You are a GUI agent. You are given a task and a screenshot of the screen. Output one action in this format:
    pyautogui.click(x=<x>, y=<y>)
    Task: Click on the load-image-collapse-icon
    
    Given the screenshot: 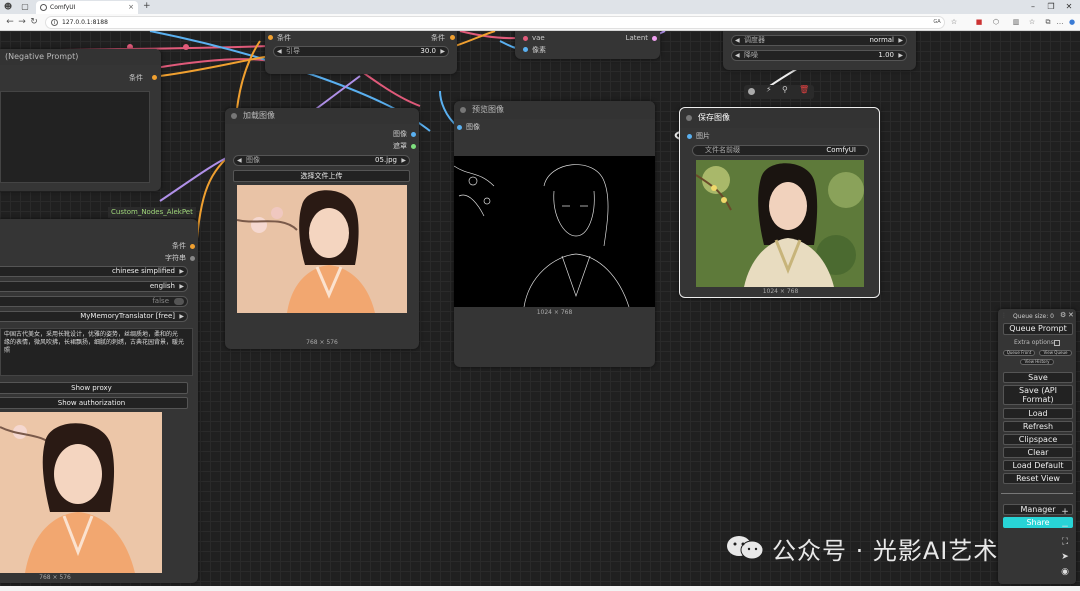 What is the action you would take?
    pyautogui.click(x=234, y=116)
    